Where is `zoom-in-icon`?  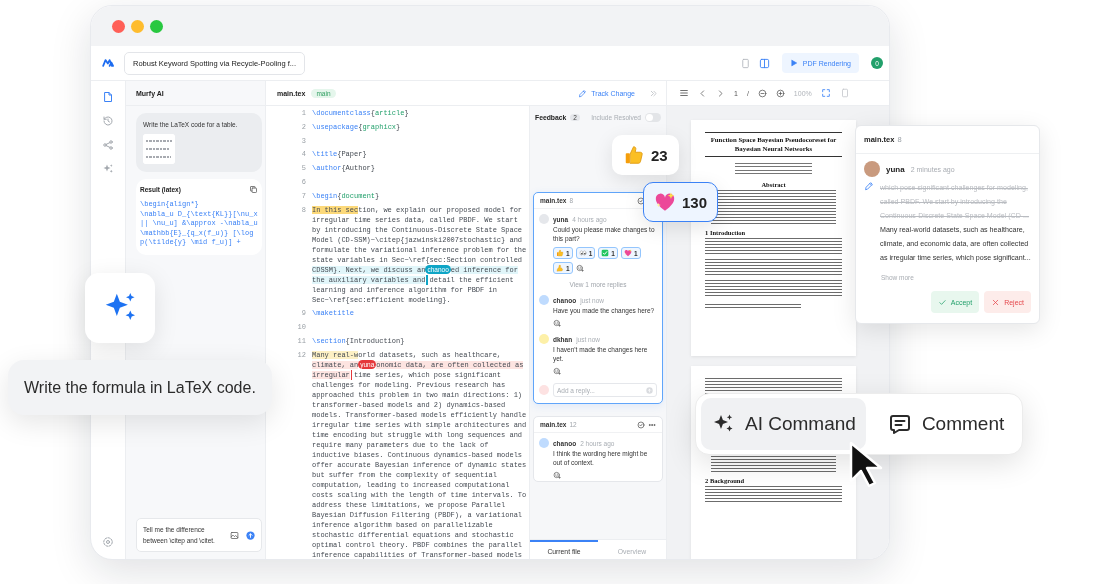 zoom-in-icon is located at coordinates (780, 93).